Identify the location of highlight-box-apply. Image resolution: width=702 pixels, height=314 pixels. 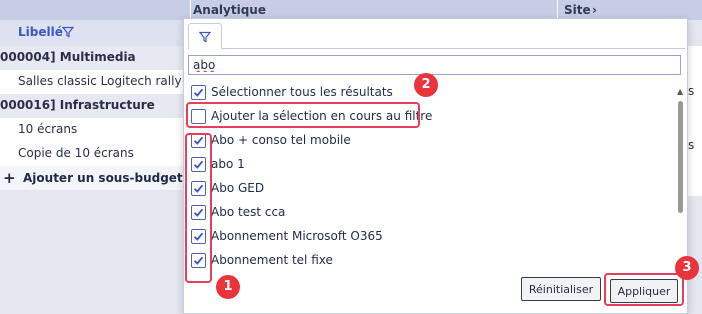
(644, 289).